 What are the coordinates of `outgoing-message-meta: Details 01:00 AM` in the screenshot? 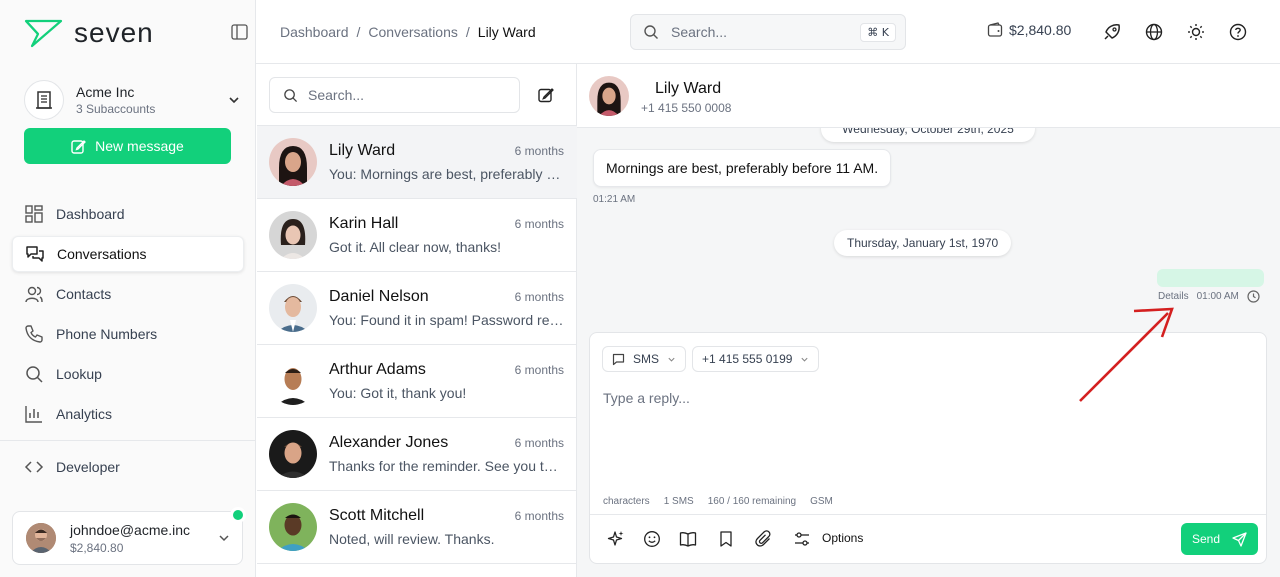 It's located at (1209, 296).